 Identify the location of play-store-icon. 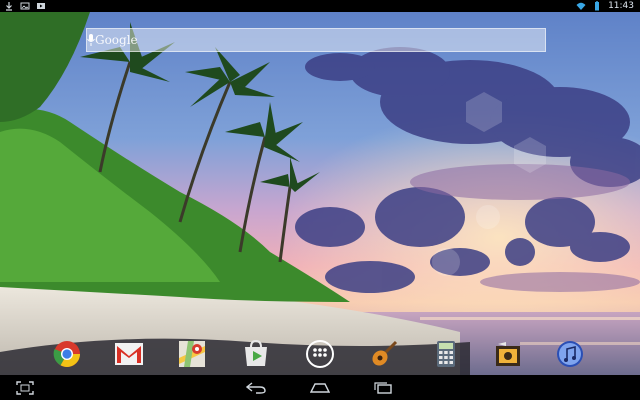
(256, 354).